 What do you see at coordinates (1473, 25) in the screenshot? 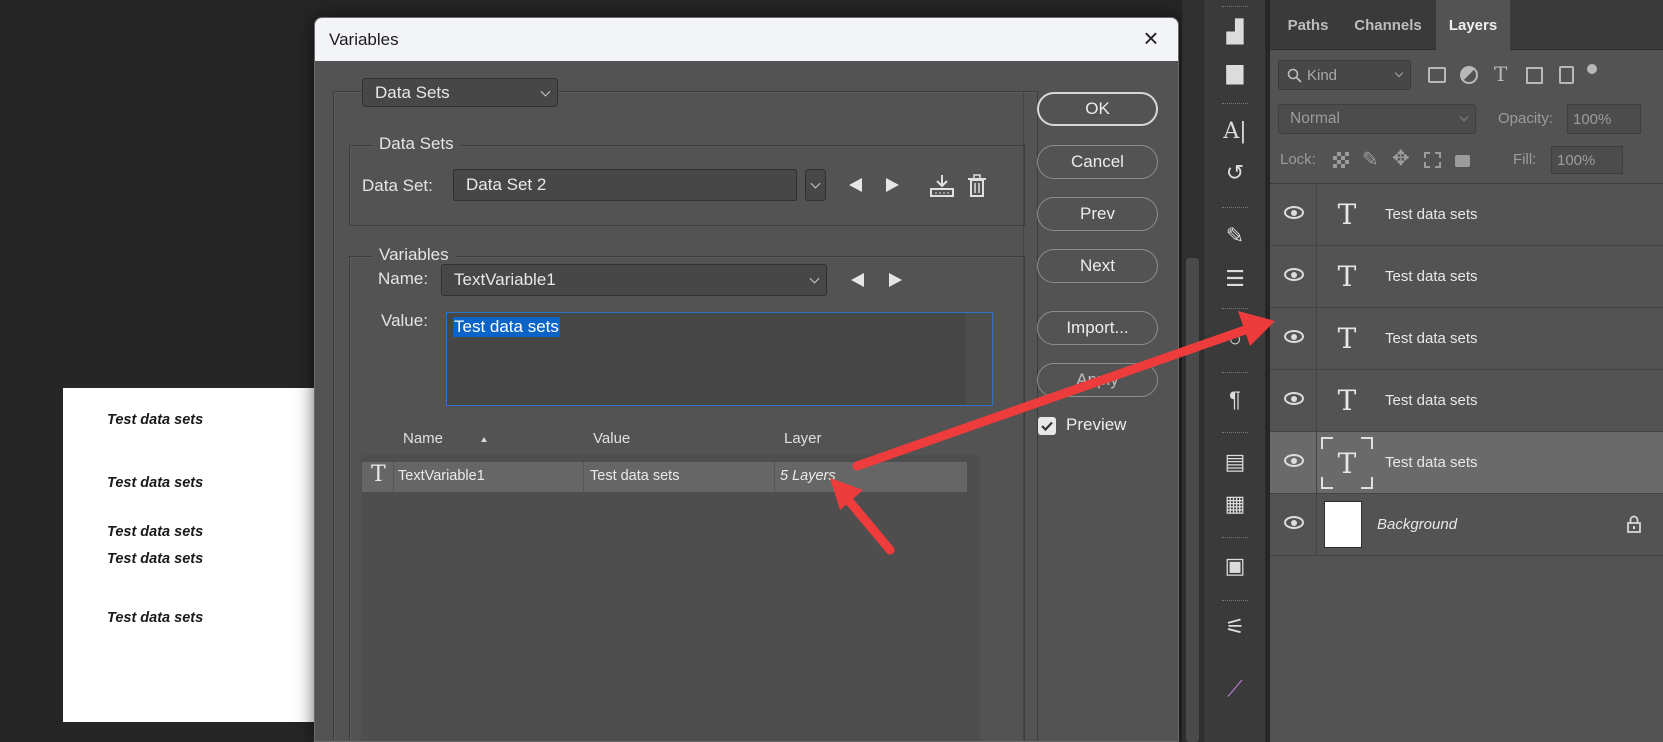
I see `tab-layers: Layers` at bounding box center [1473, 25].